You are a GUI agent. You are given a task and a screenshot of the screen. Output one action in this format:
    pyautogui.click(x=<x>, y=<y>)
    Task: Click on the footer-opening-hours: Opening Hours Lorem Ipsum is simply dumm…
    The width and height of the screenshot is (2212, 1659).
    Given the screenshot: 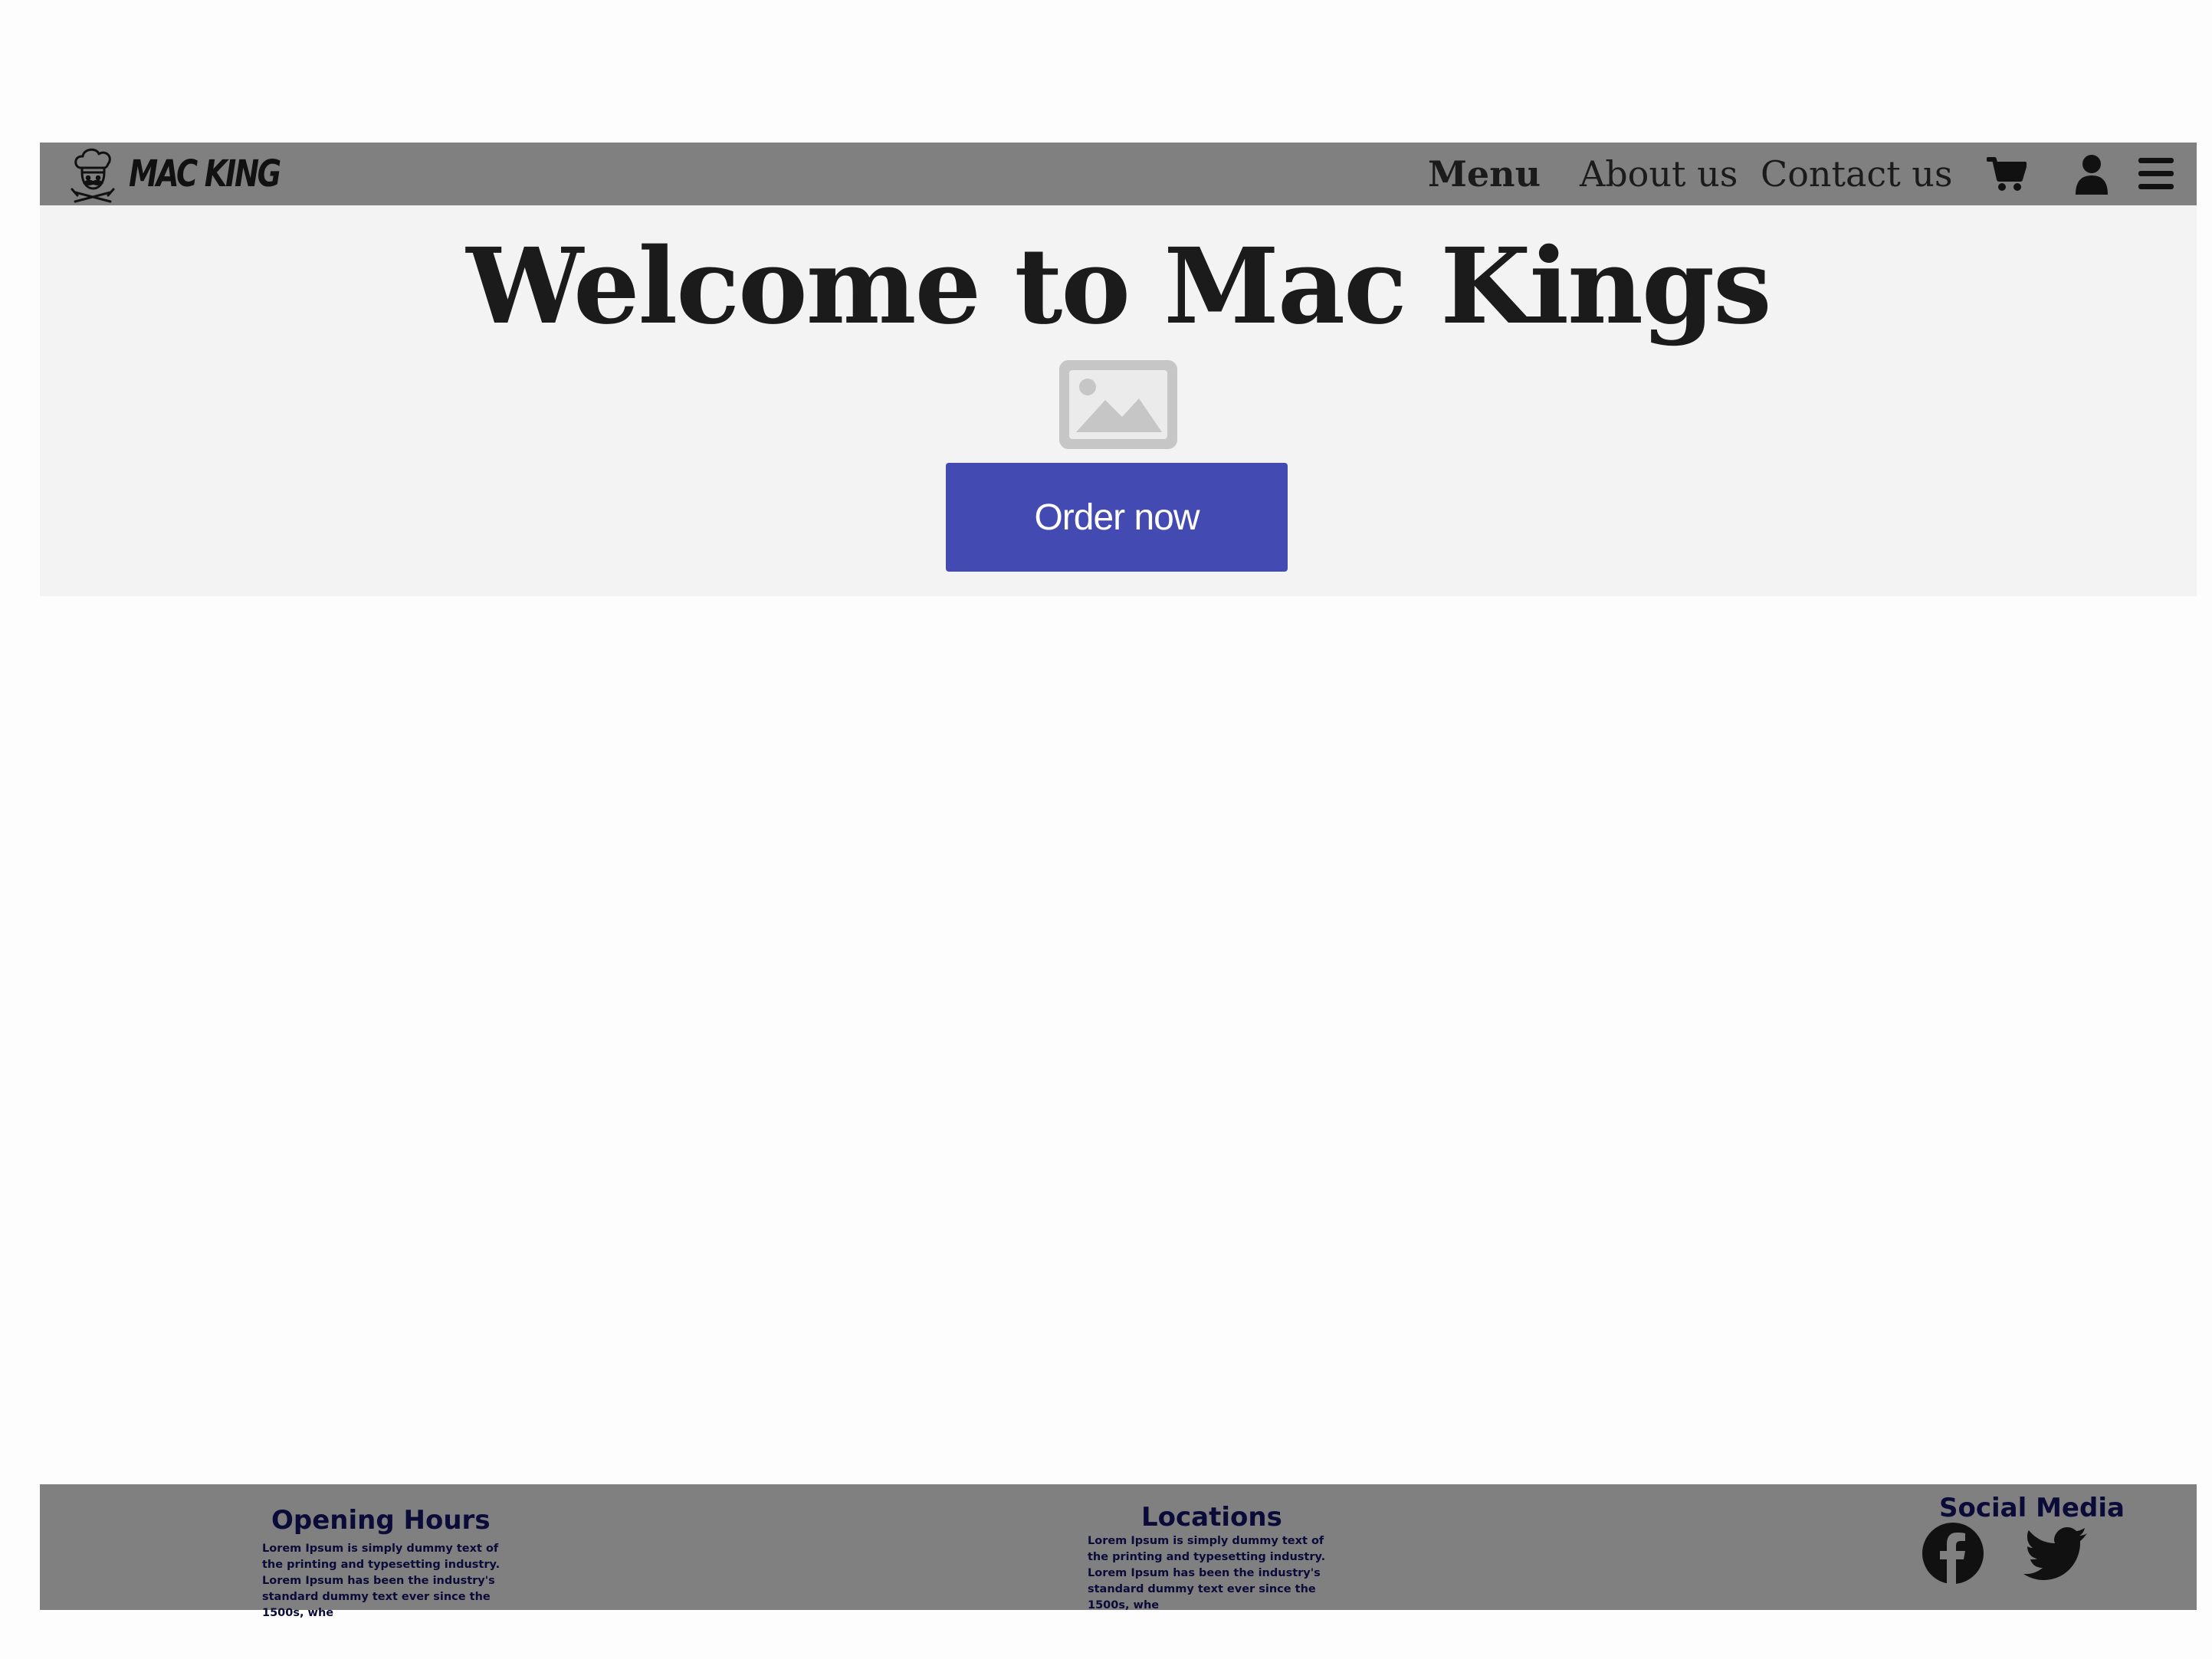 What is the action you would take?
    pyautogui.click(x=384, y=1564)
    